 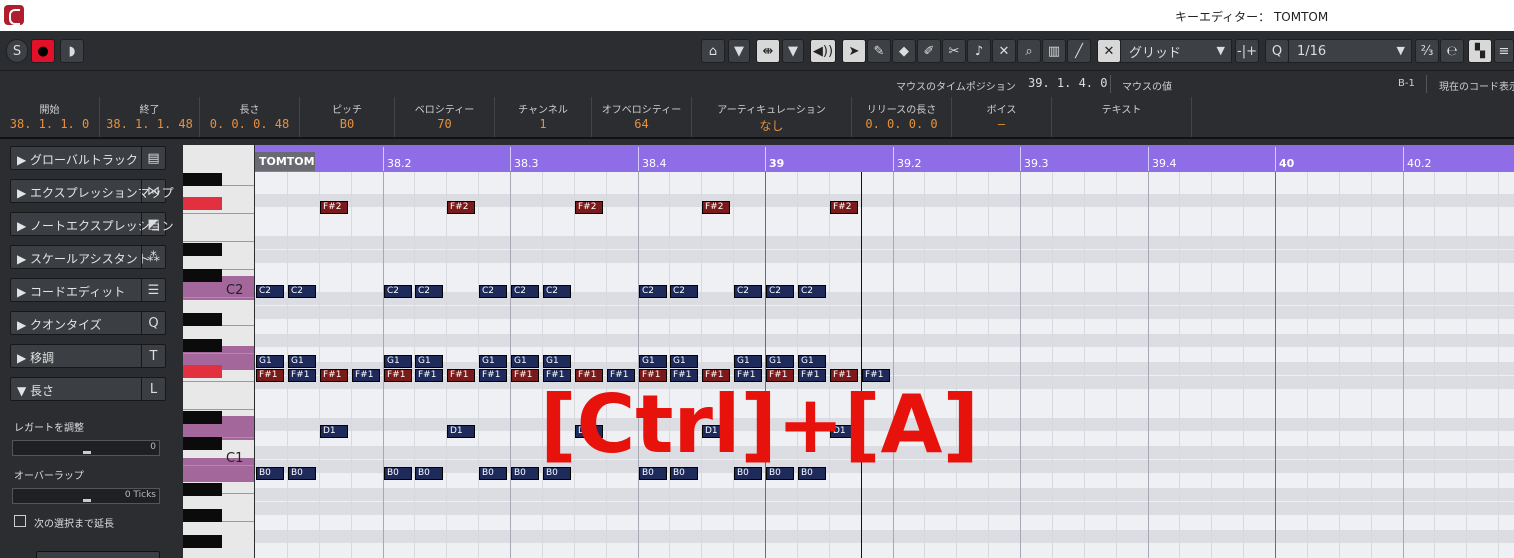 I want to click on inspector-length: ▼ 長さ L, so click(x=88, y=389).